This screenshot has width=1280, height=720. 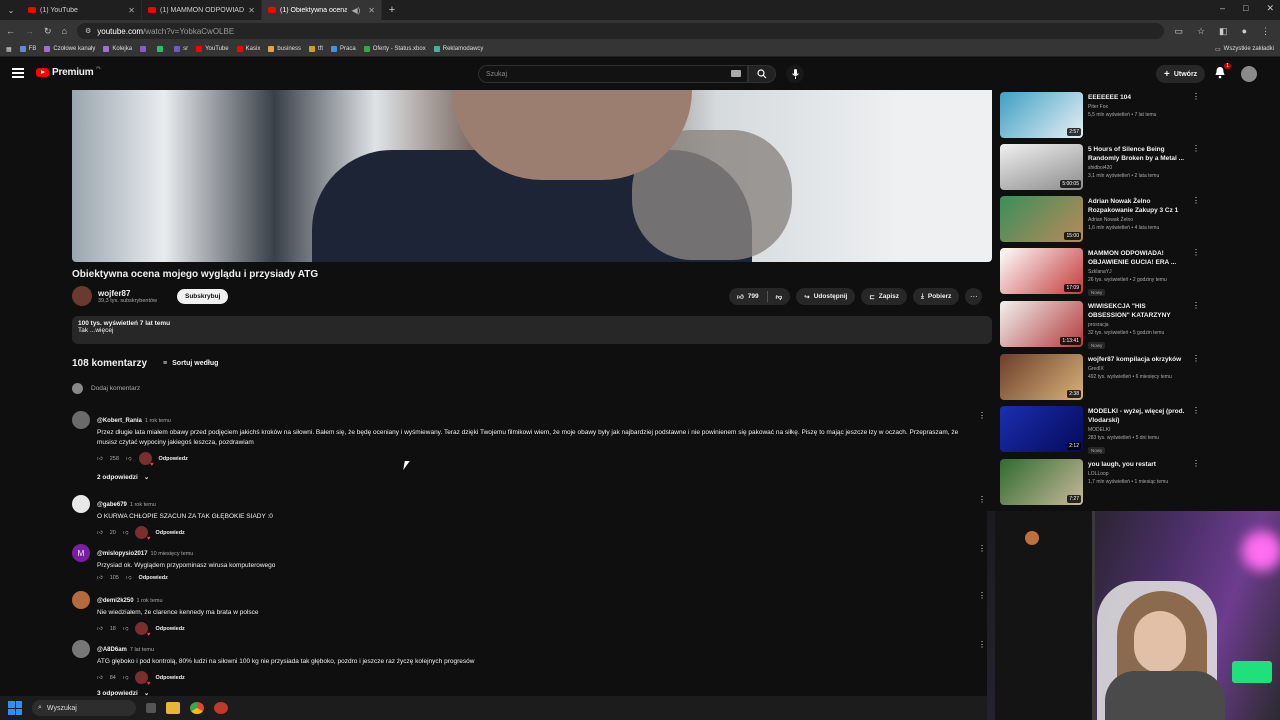 I want to click on taskbar-search: ⌕ Wyszukaj, so click(x=84, y=708).